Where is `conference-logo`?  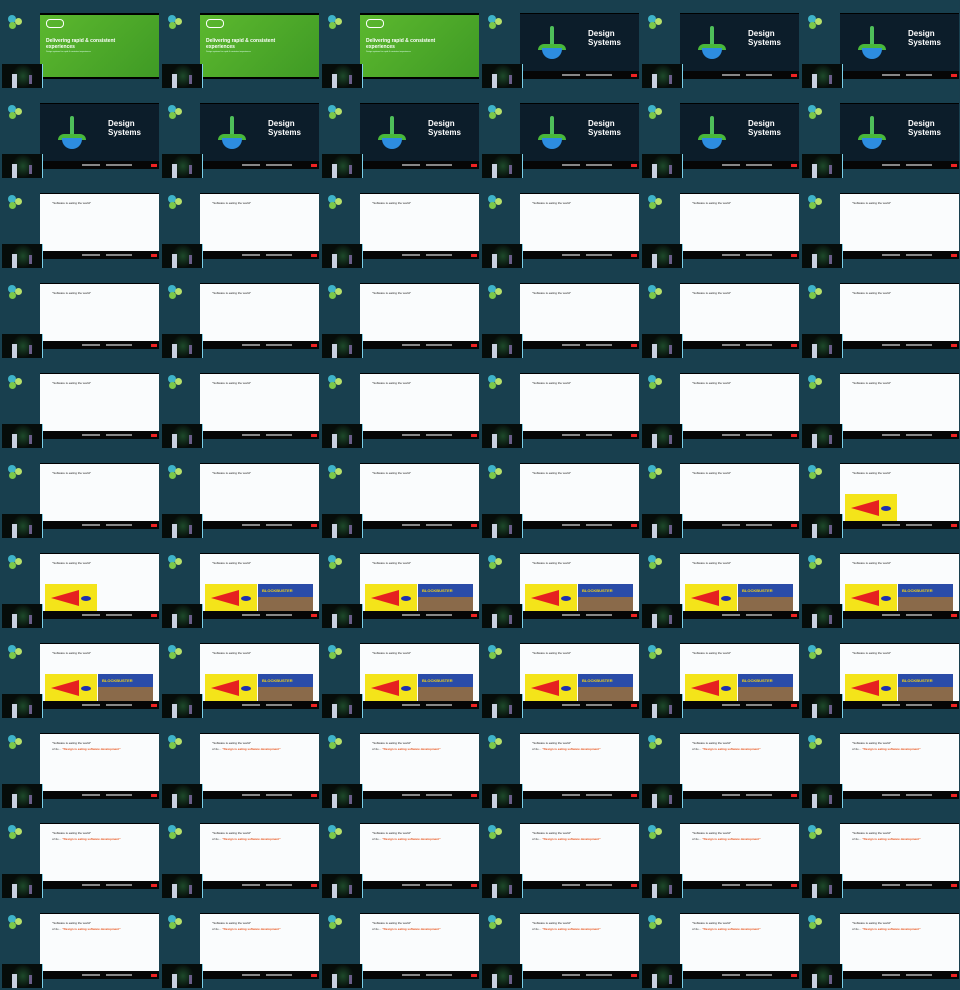
conference-logo is located at coordinates (341, 473).